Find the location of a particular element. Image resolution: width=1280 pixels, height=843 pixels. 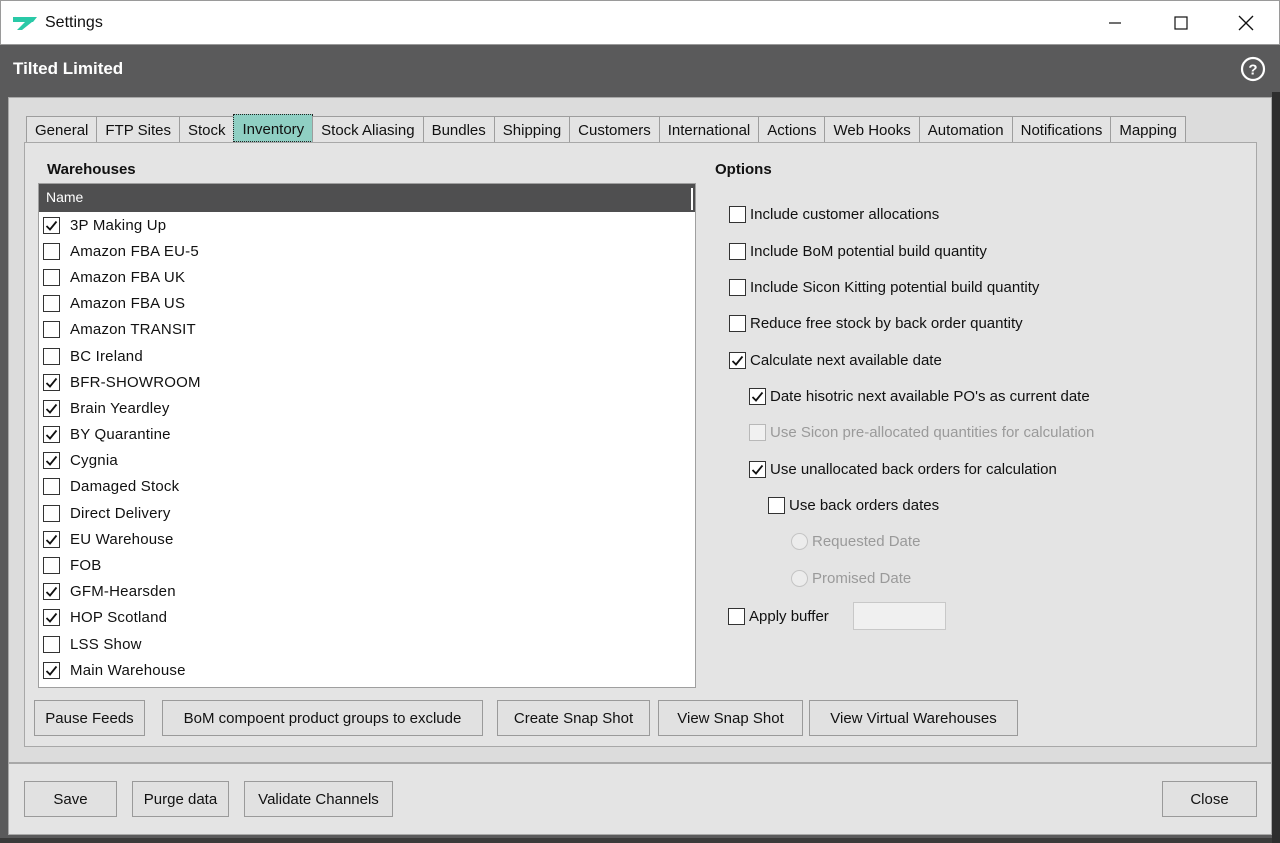

radio-promised-date: Promised Date is located at coordinates (851, 578).